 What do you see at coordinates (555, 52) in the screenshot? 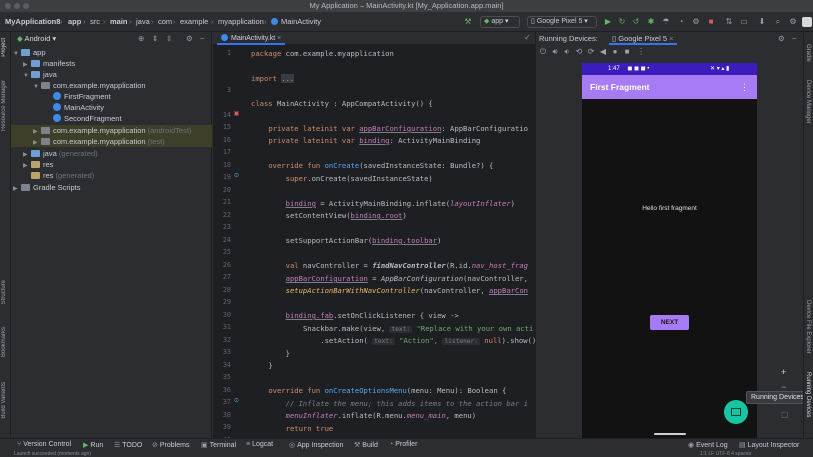
I see `volume-up-icon: 🔊︎` at bounding box center [555, 52].